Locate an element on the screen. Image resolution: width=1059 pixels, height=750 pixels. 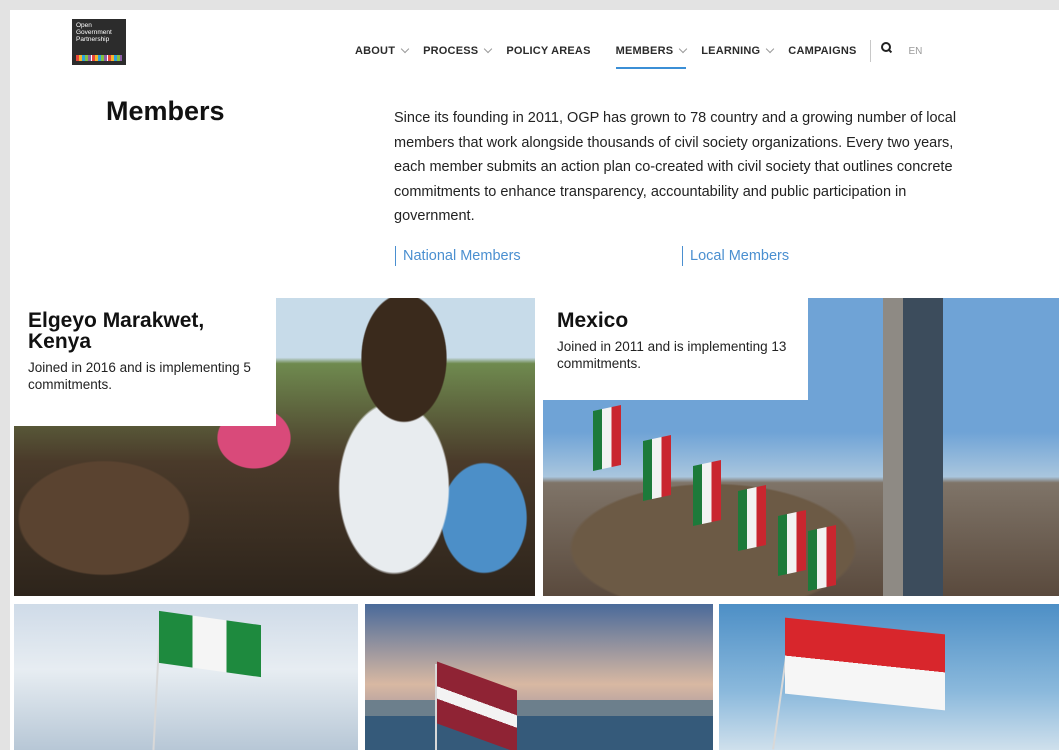
nav-process-label: PROCESS is located at coordinates (451, 51).